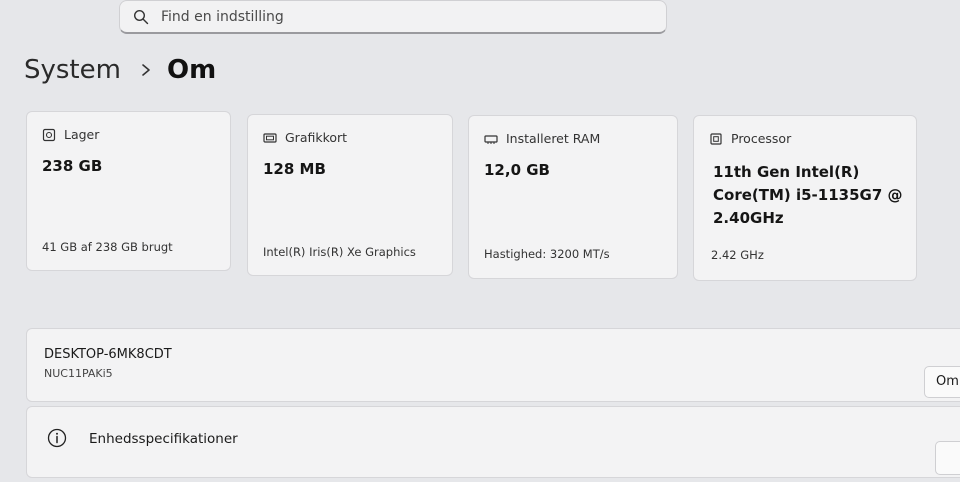 Image resolution: width=960 pixels, height=482 pixels. What do you see at coordinates (493, 365) in the screenshot?
I see `device-name-row: DESKTOP-6MK8CDT NUC11PAKi5` at bounding box center [493, 365].